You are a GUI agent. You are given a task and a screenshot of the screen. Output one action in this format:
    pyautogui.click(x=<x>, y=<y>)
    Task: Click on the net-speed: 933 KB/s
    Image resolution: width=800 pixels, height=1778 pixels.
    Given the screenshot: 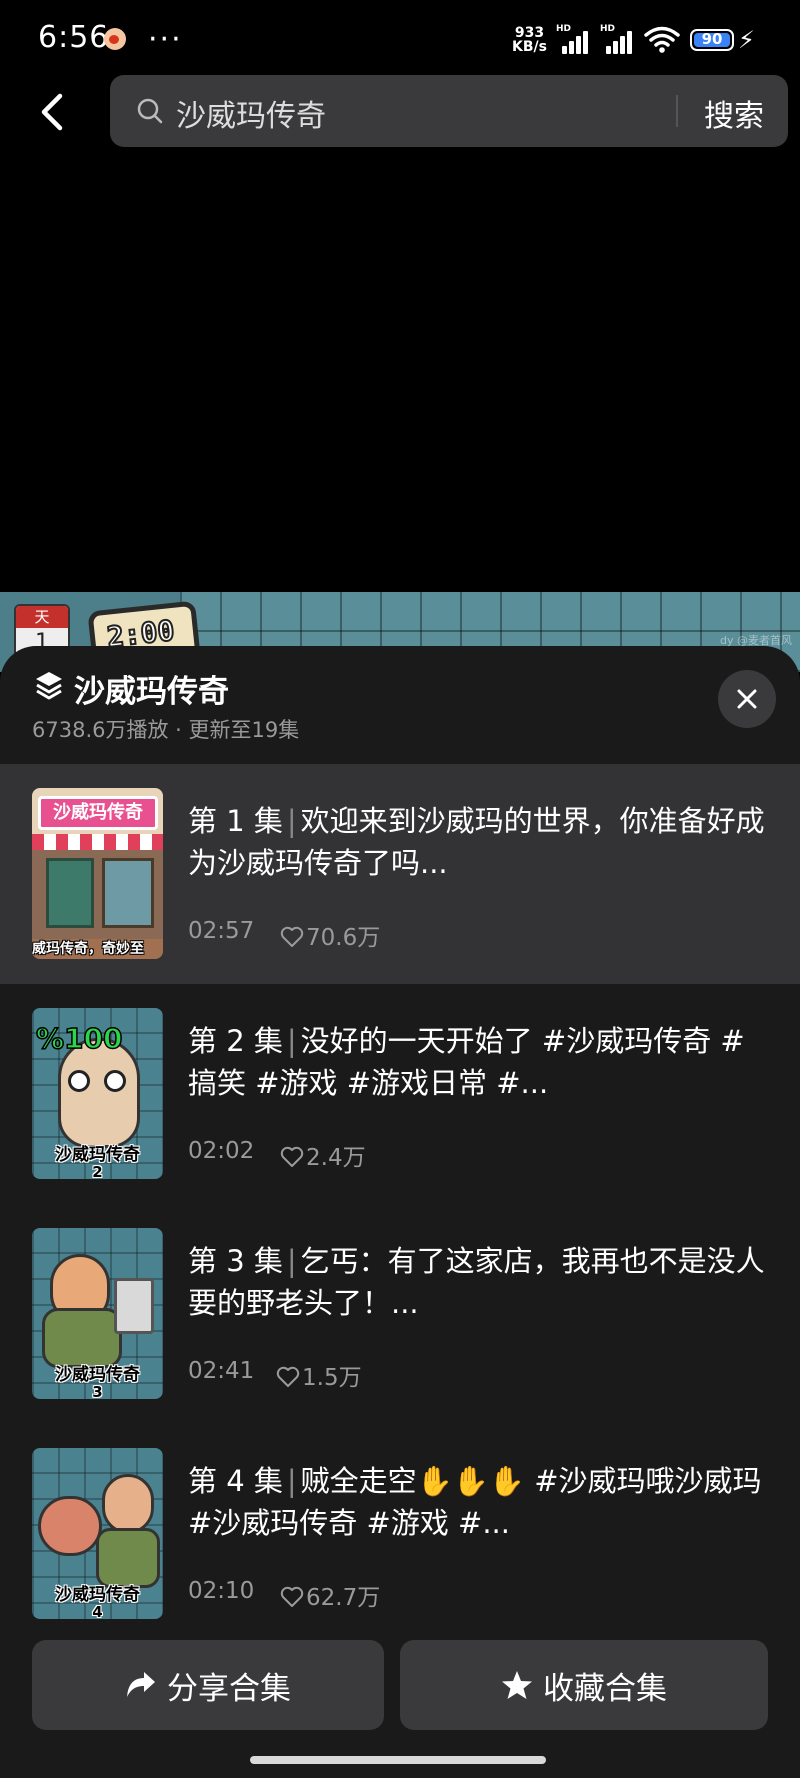 What is the action you would take?
    pyautogui.click(x=529, y=40)
    